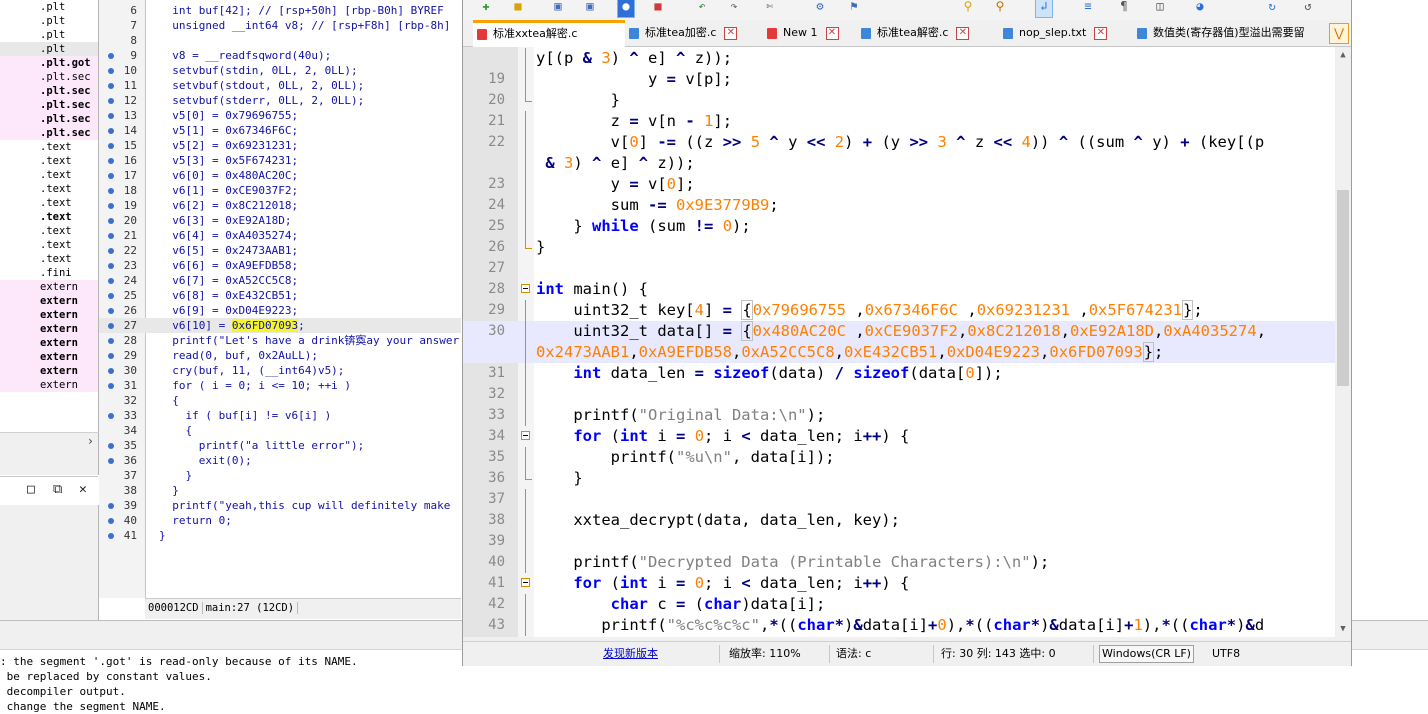 The image size is (1428, 714). What do you see at coordinates (1339, 33) in the screenshot?
I see `chevron-down-icon: ⋁` at bounding box center [1339, 33].